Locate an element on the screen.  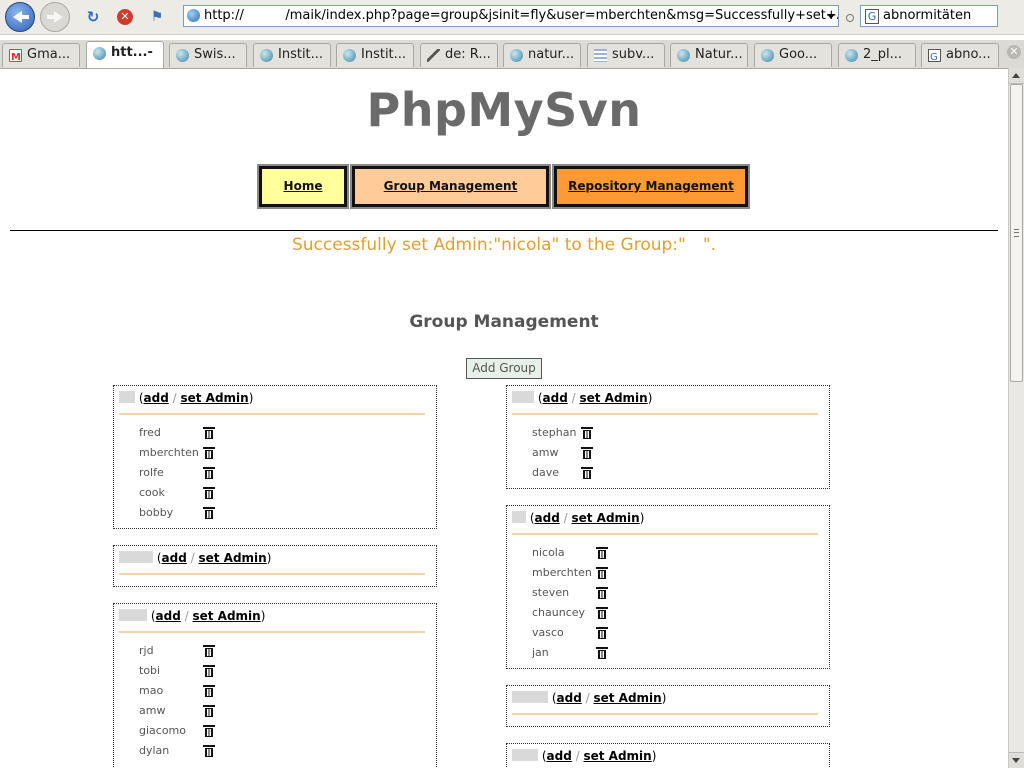
browser-tab: htt...- is located at coordinates (125, 54).